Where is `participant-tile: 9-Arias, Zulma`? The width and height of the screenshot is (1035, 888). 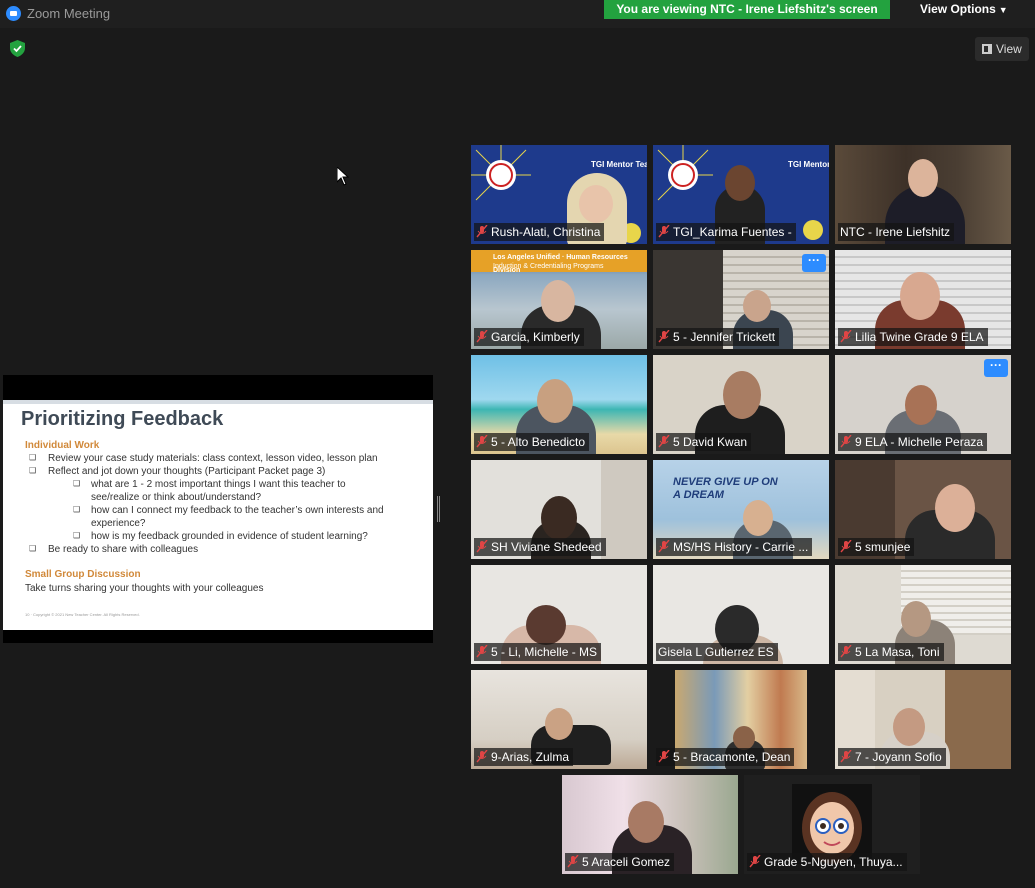
participant-tile: 9-Arias, Zulma is located at coordinates (559, 719).